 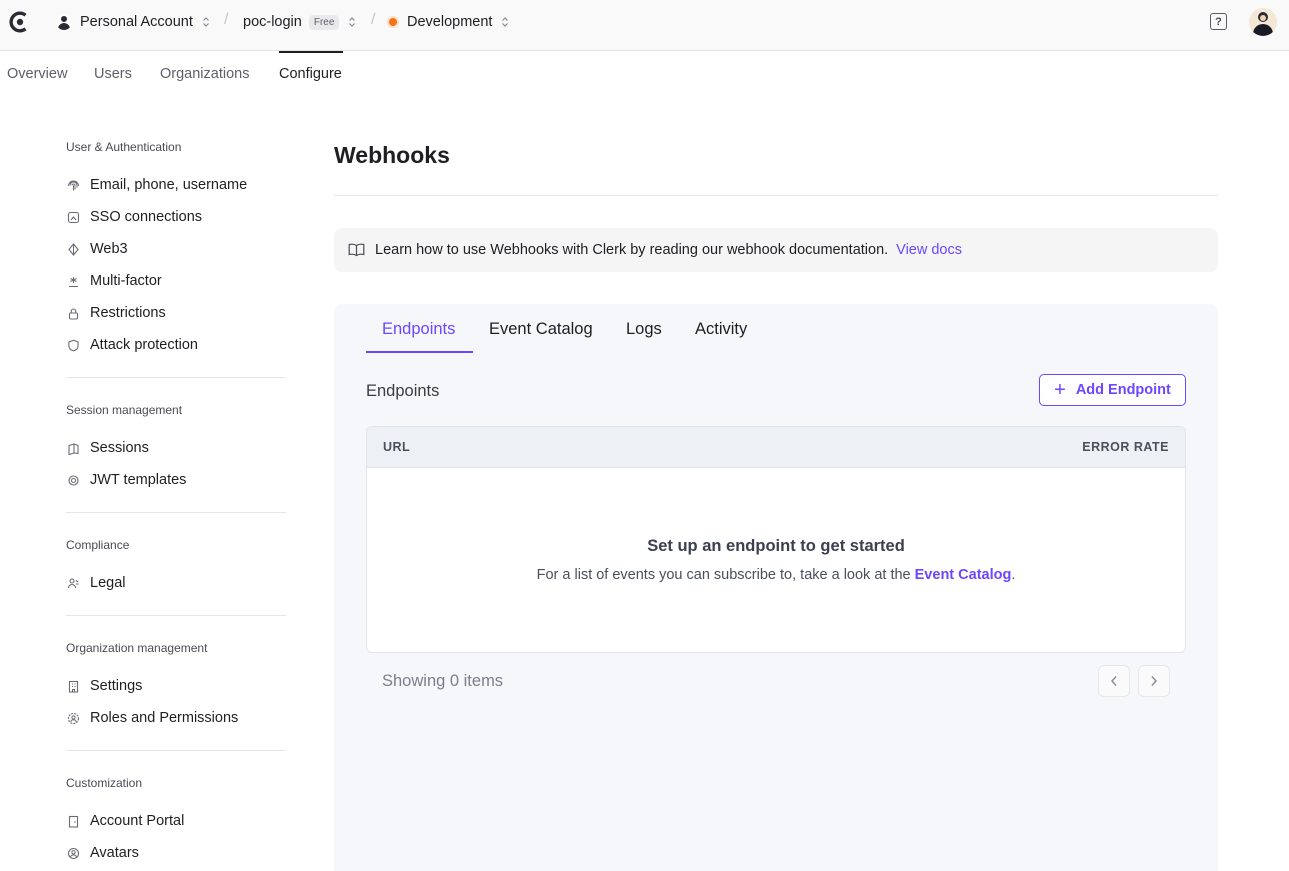 What do you see at coordinates (98, 545) in the screenshot?
I see `section-title: Compliance` at bounding box center [98, 545].